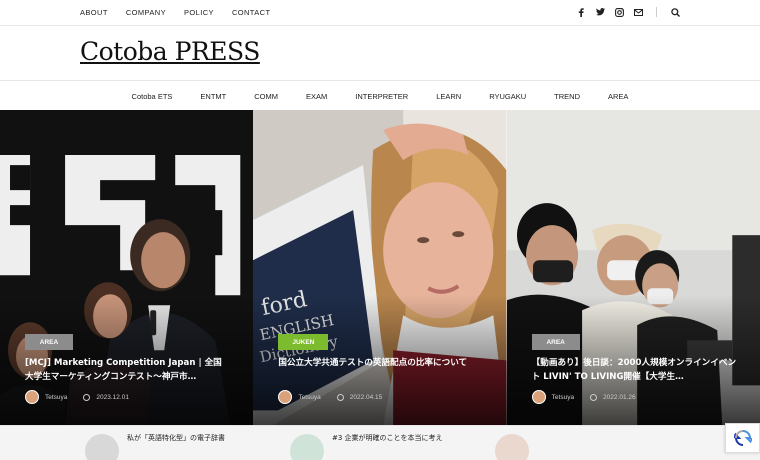  What do you see at coordinates (380, 13) in the screenshot?
I see `top-bar: ABOUT COMPANY POLICY CONTACT` at bounding box center [380, 13].